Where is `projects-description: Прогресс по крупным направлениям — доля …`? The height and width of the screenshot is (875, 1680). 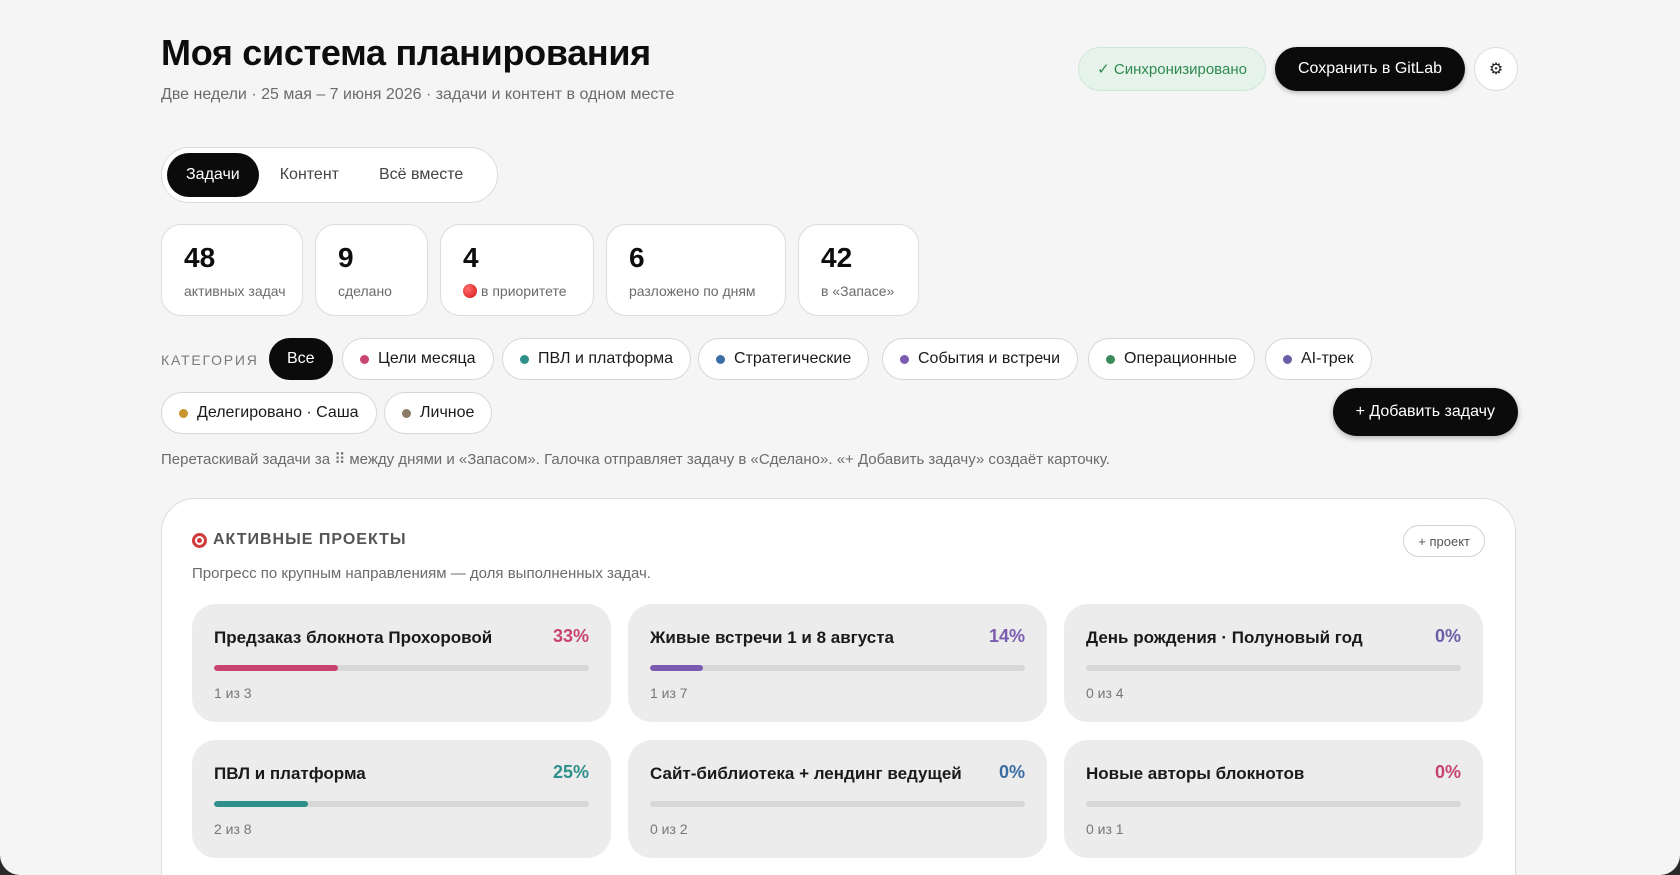 projects-description: Прогресс по крупным направлениям — доля … is located at coordinates (421, 573).